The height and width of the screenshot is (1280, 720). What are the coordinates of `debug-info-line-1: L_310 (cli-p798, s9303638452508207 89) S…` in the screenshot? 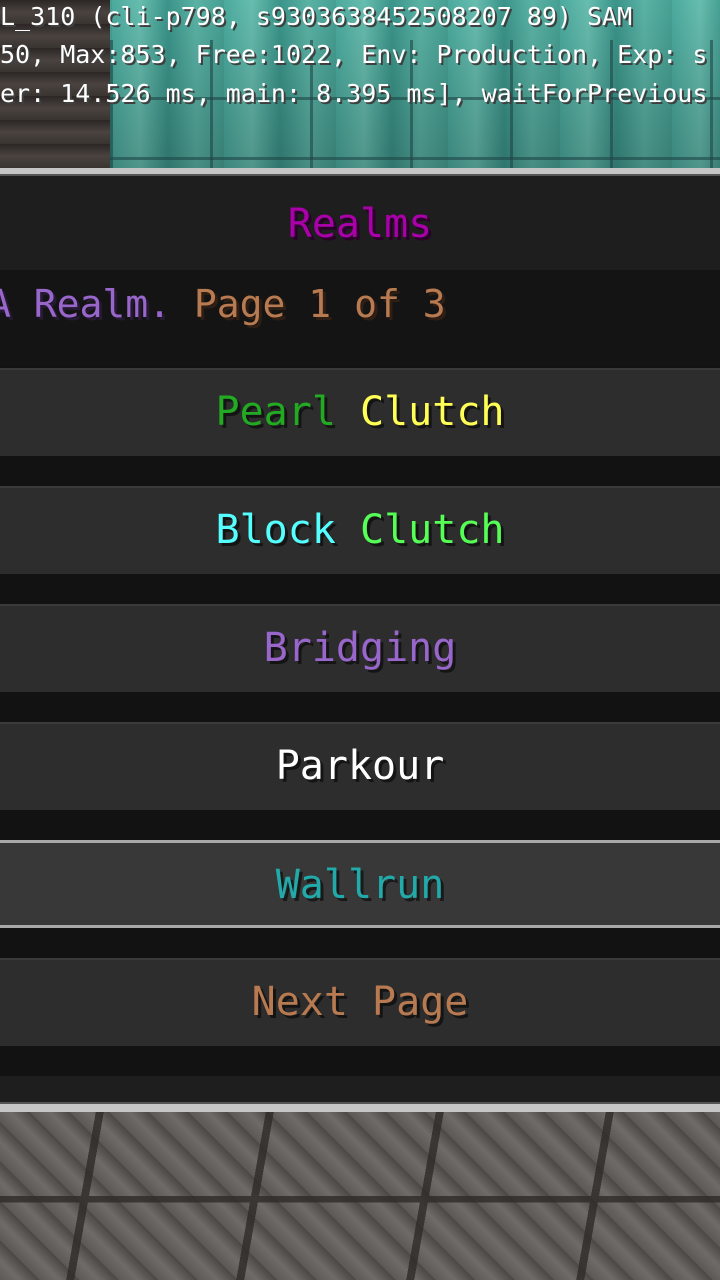 It's located at (316, 16).